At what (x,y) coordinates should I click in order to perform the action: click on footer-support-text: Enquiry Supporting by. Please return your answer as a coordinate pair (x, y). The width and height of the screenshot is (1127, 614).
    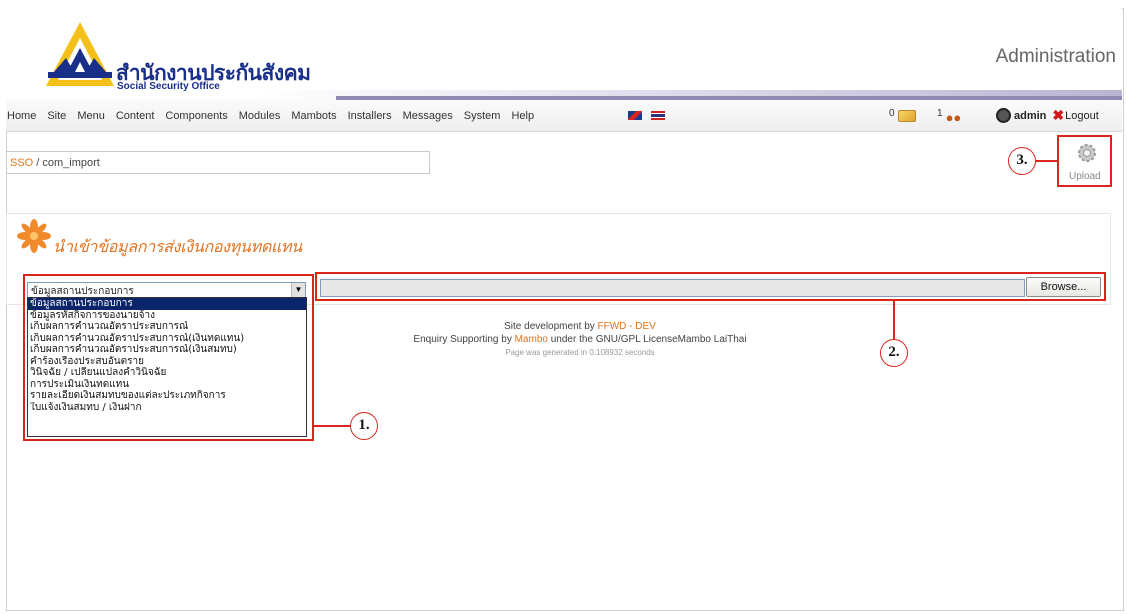
    Looking at the image, I should click on (464, 339).